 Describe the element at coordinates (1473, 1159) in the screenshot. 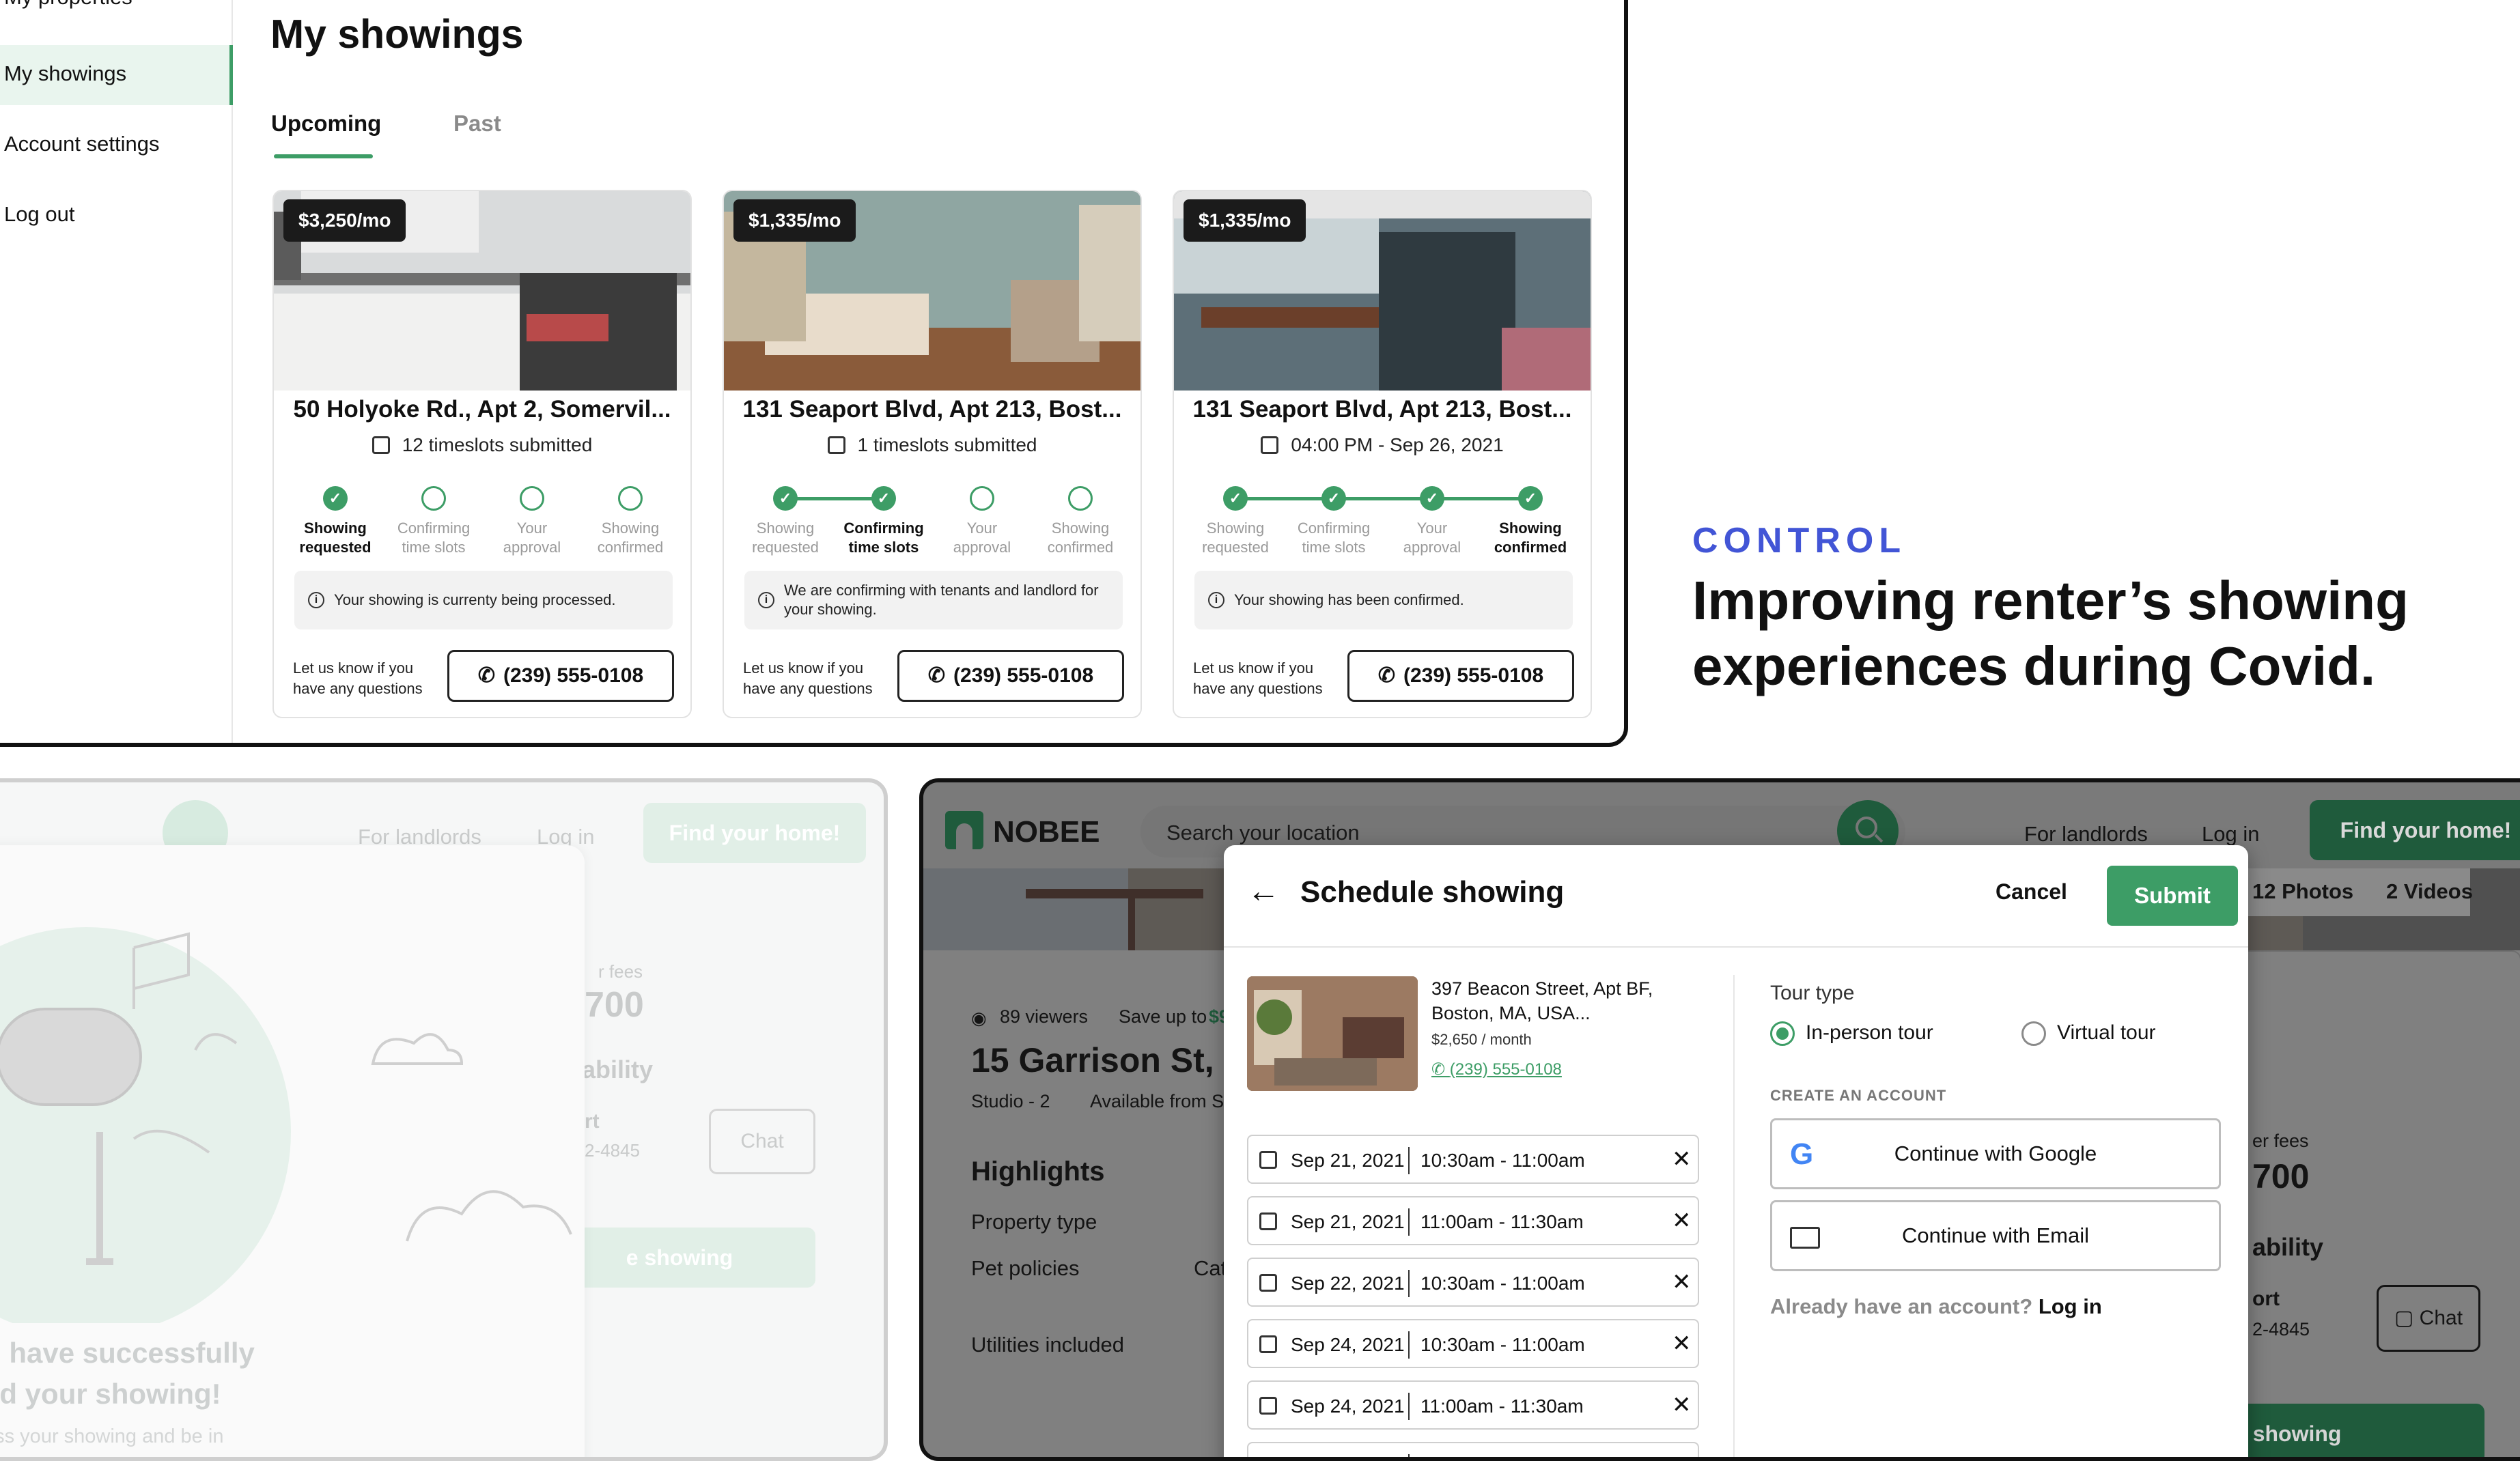

I see `timeslot-row: Sep 21, 2021 10:30am - 11:00am ✕` at that location.